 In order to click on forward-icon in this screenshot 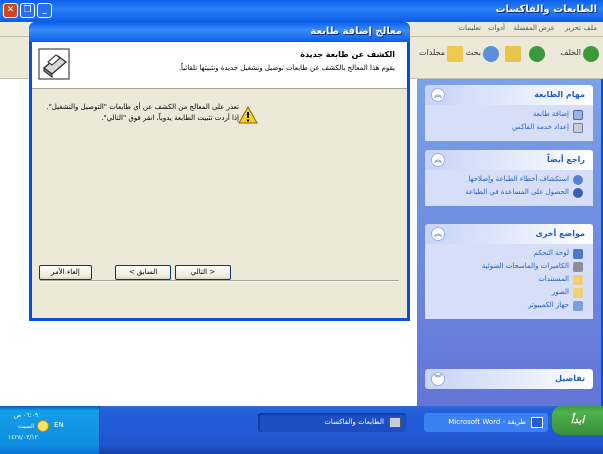, I will do `click(537, 54)`.